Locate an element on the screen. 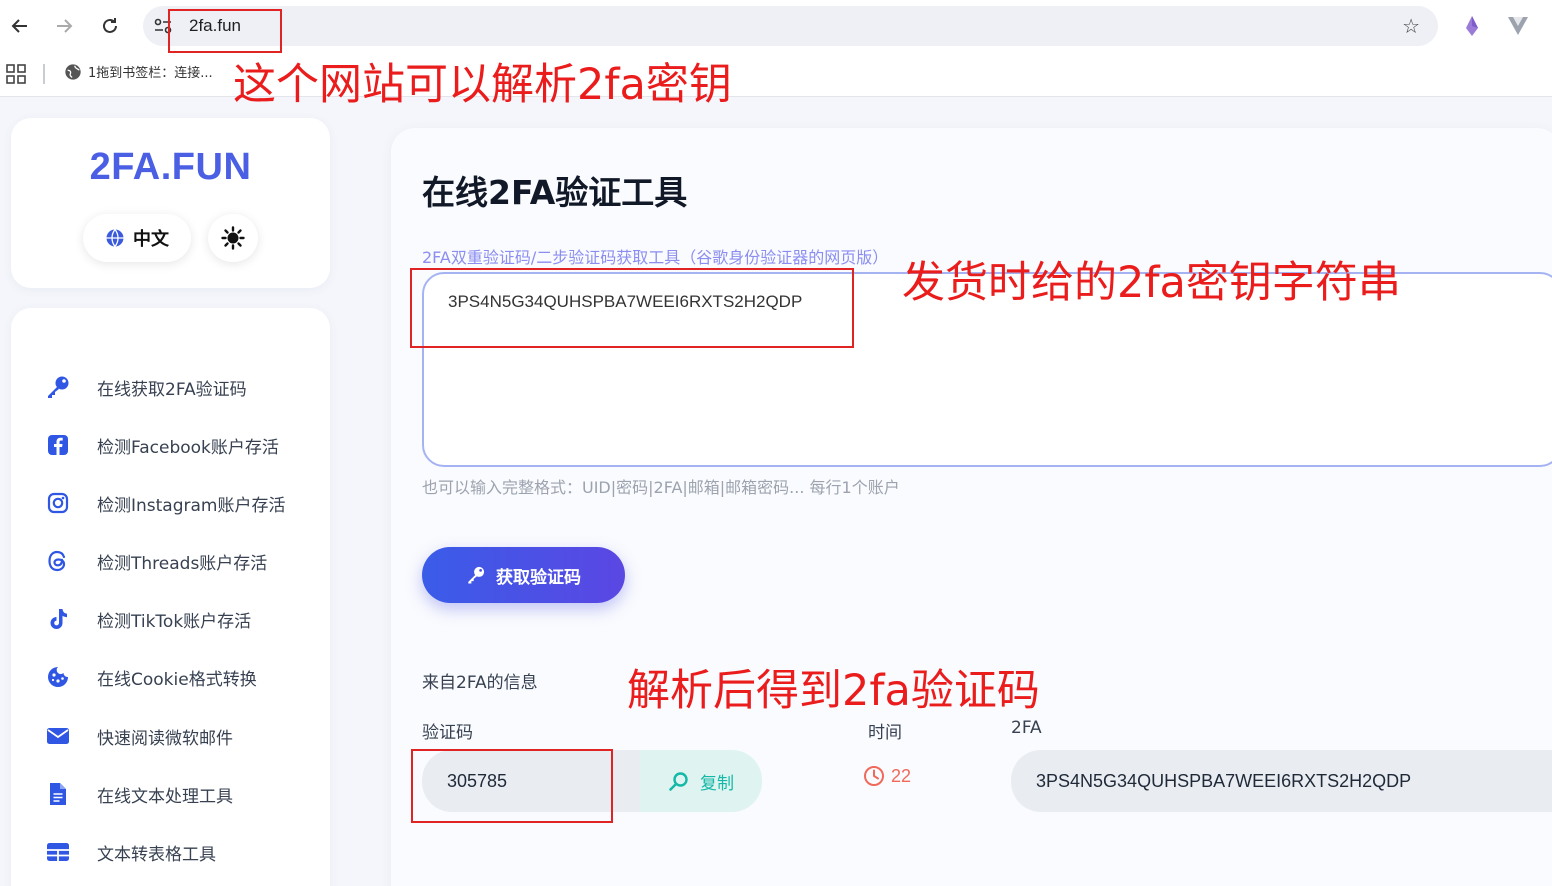 Image resolution: width=1552 pixels, height=886 pixels. sidebar-item-2fa: 在线获取2FA验证码 is located at coordinates (146, 387).